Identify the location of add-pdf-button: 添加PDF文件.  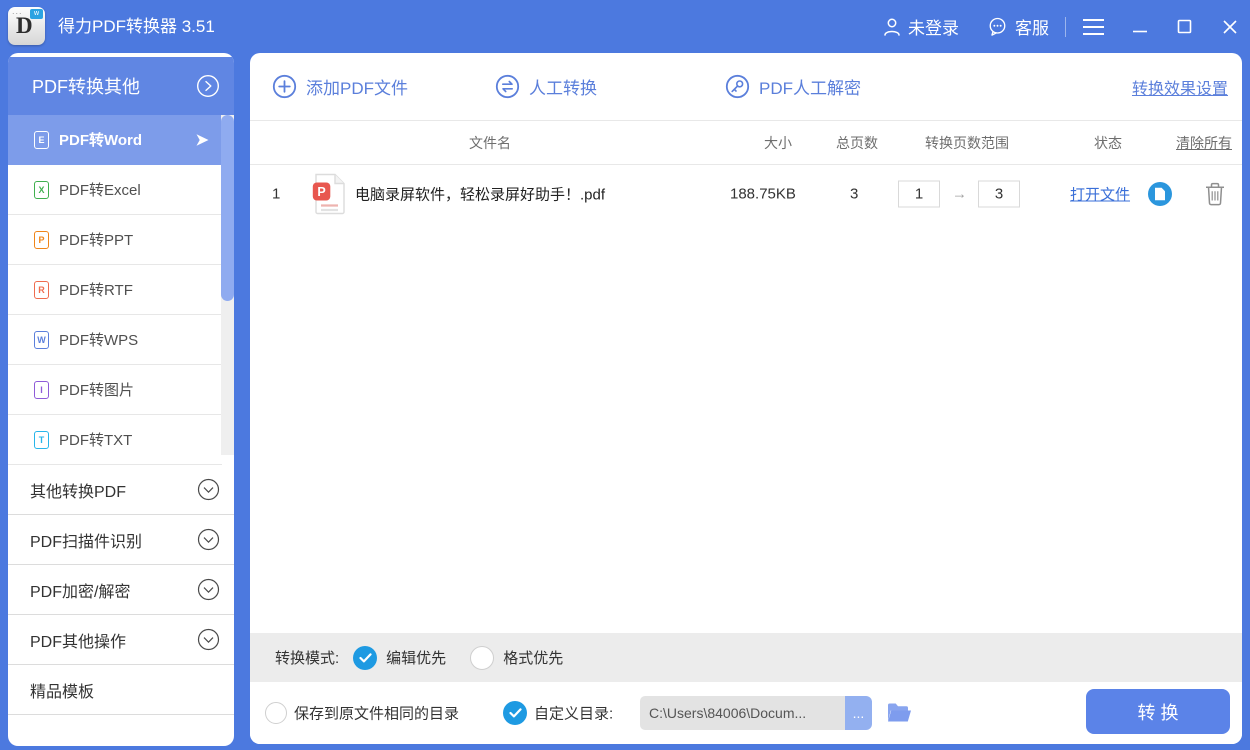
(340, 86).